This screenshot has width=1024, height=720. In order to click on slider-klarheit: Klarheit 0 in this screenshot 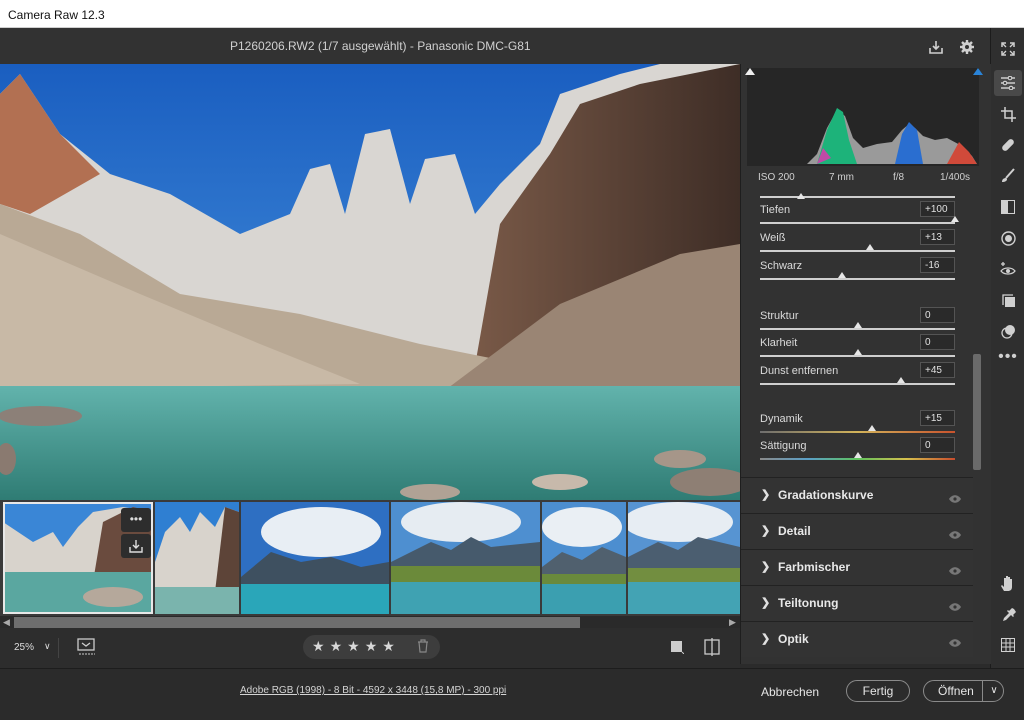, I will do `click(857, 348)`.